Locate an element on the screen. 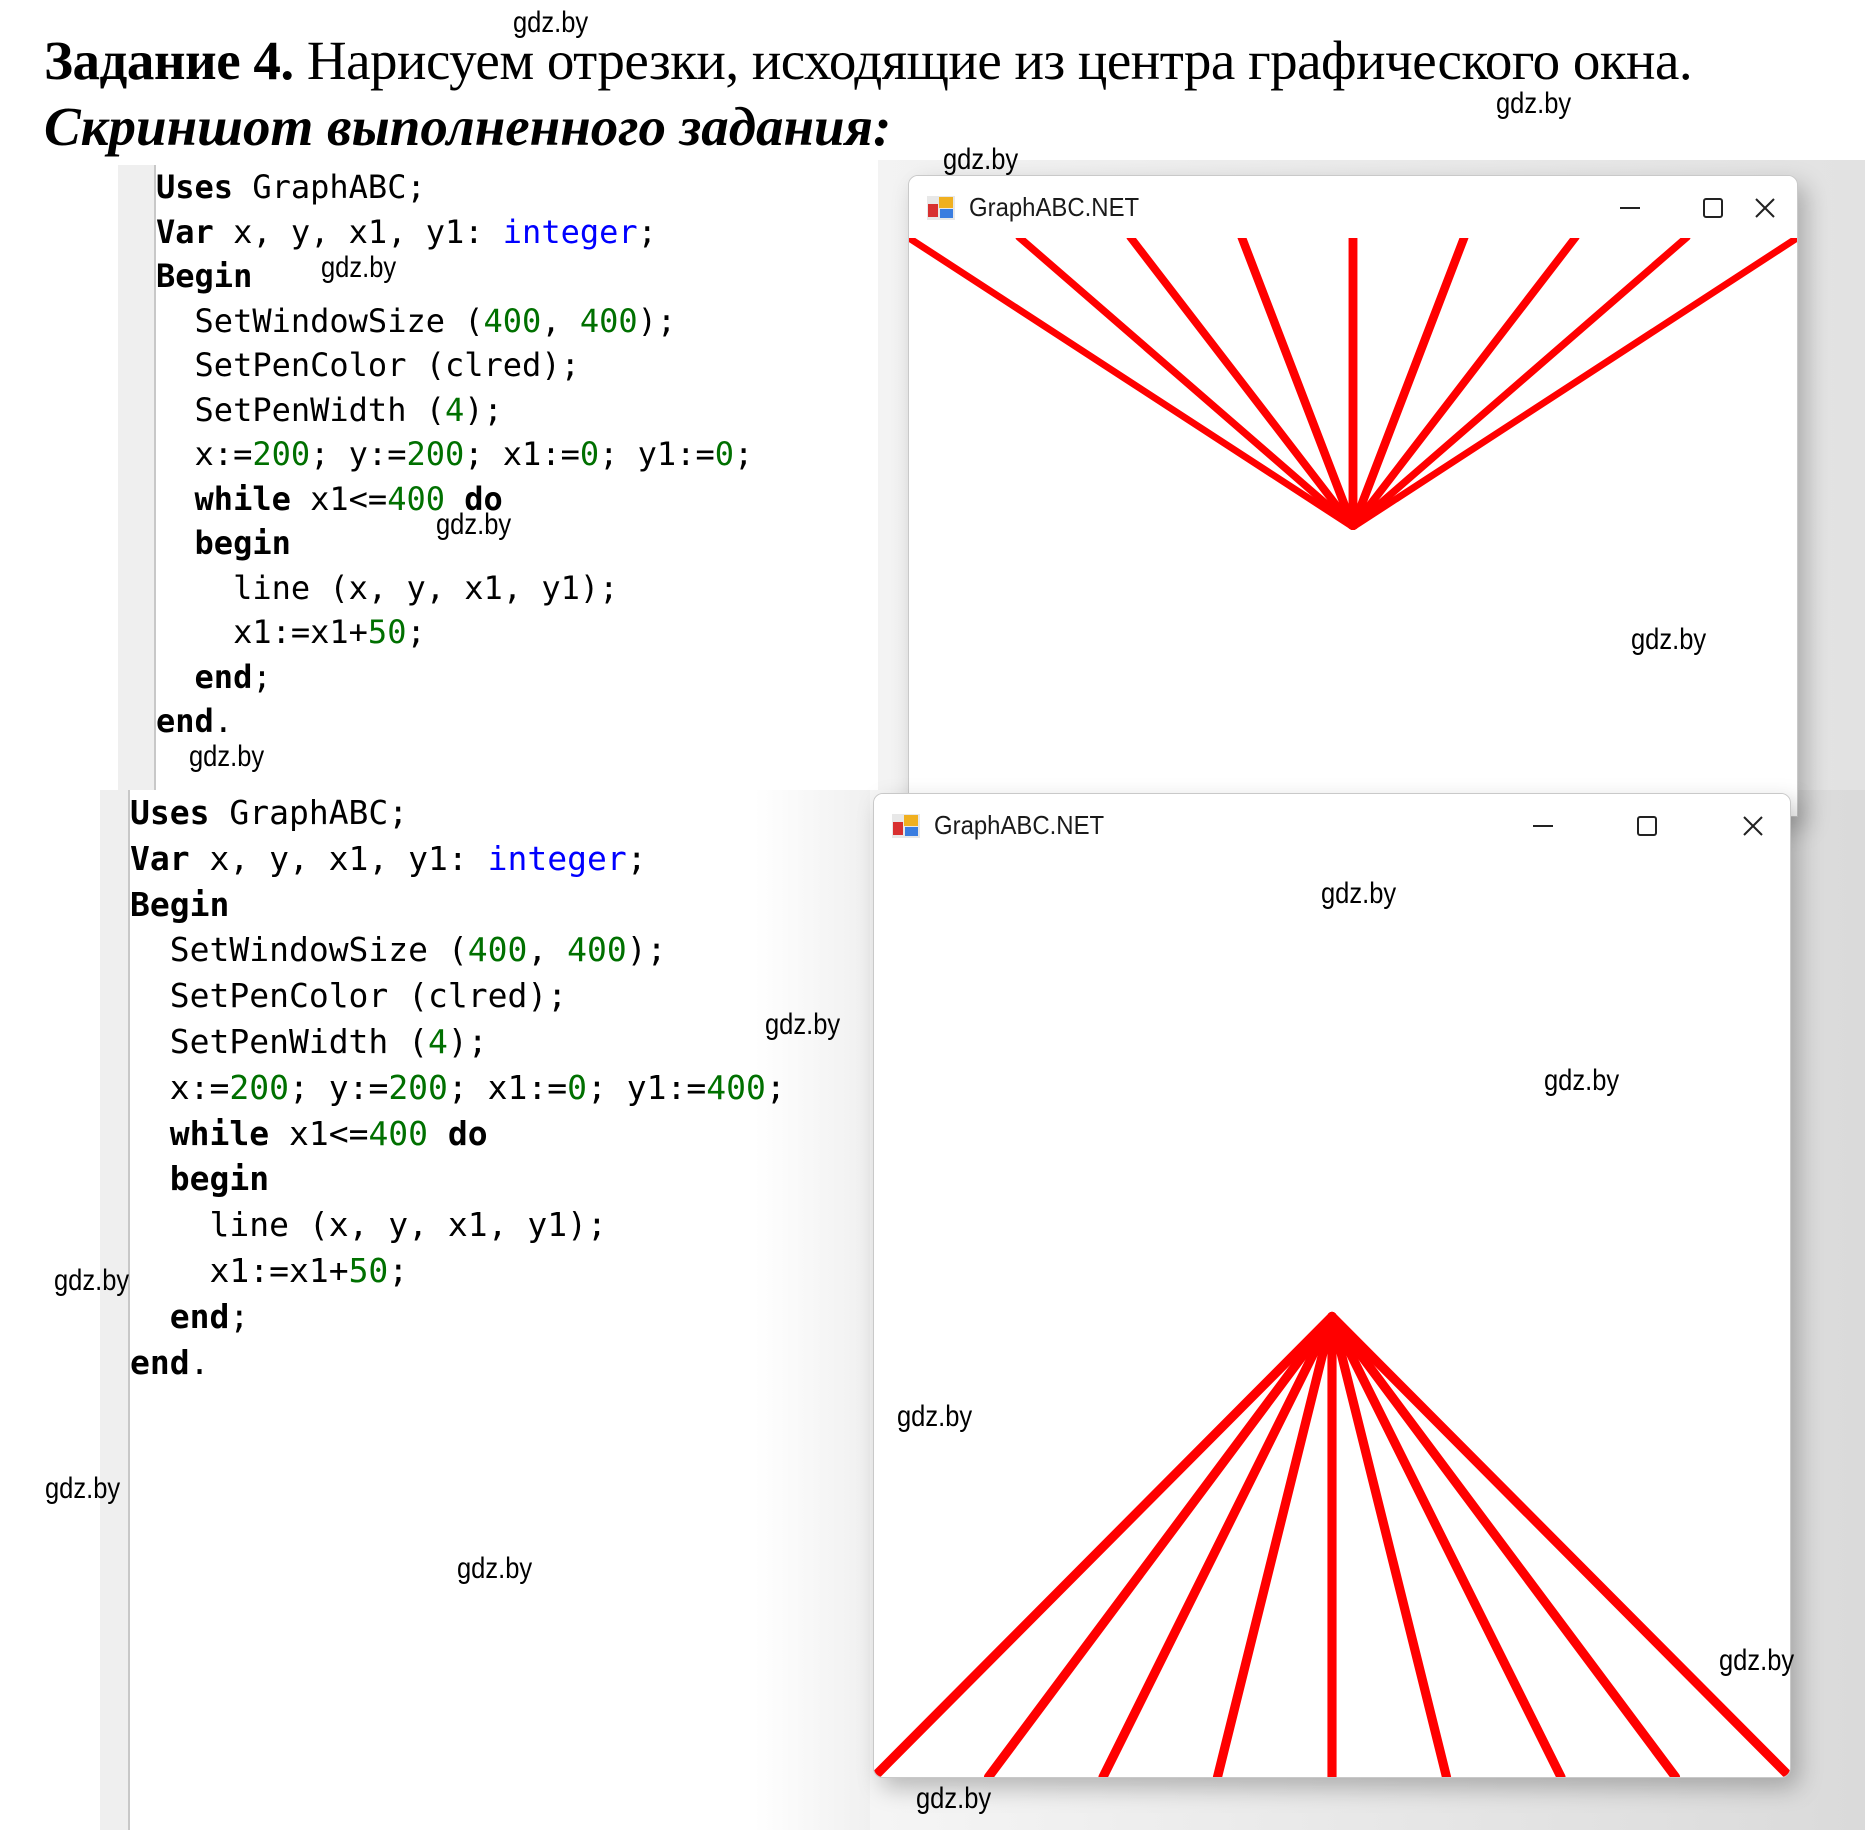  code-keyword: do is located at coordinates (467, 1133).